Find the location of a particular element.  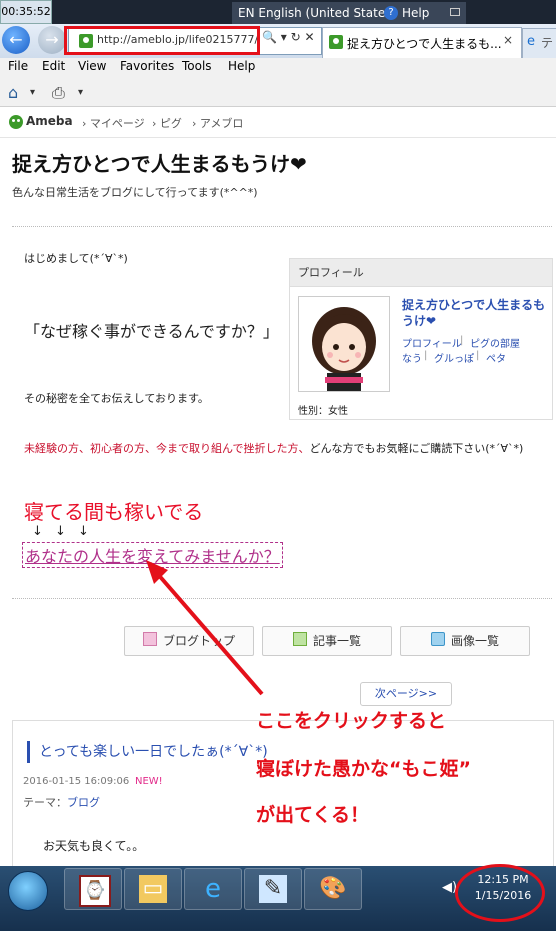

folder-icon: ▭ is located at coordinates (153, 889).